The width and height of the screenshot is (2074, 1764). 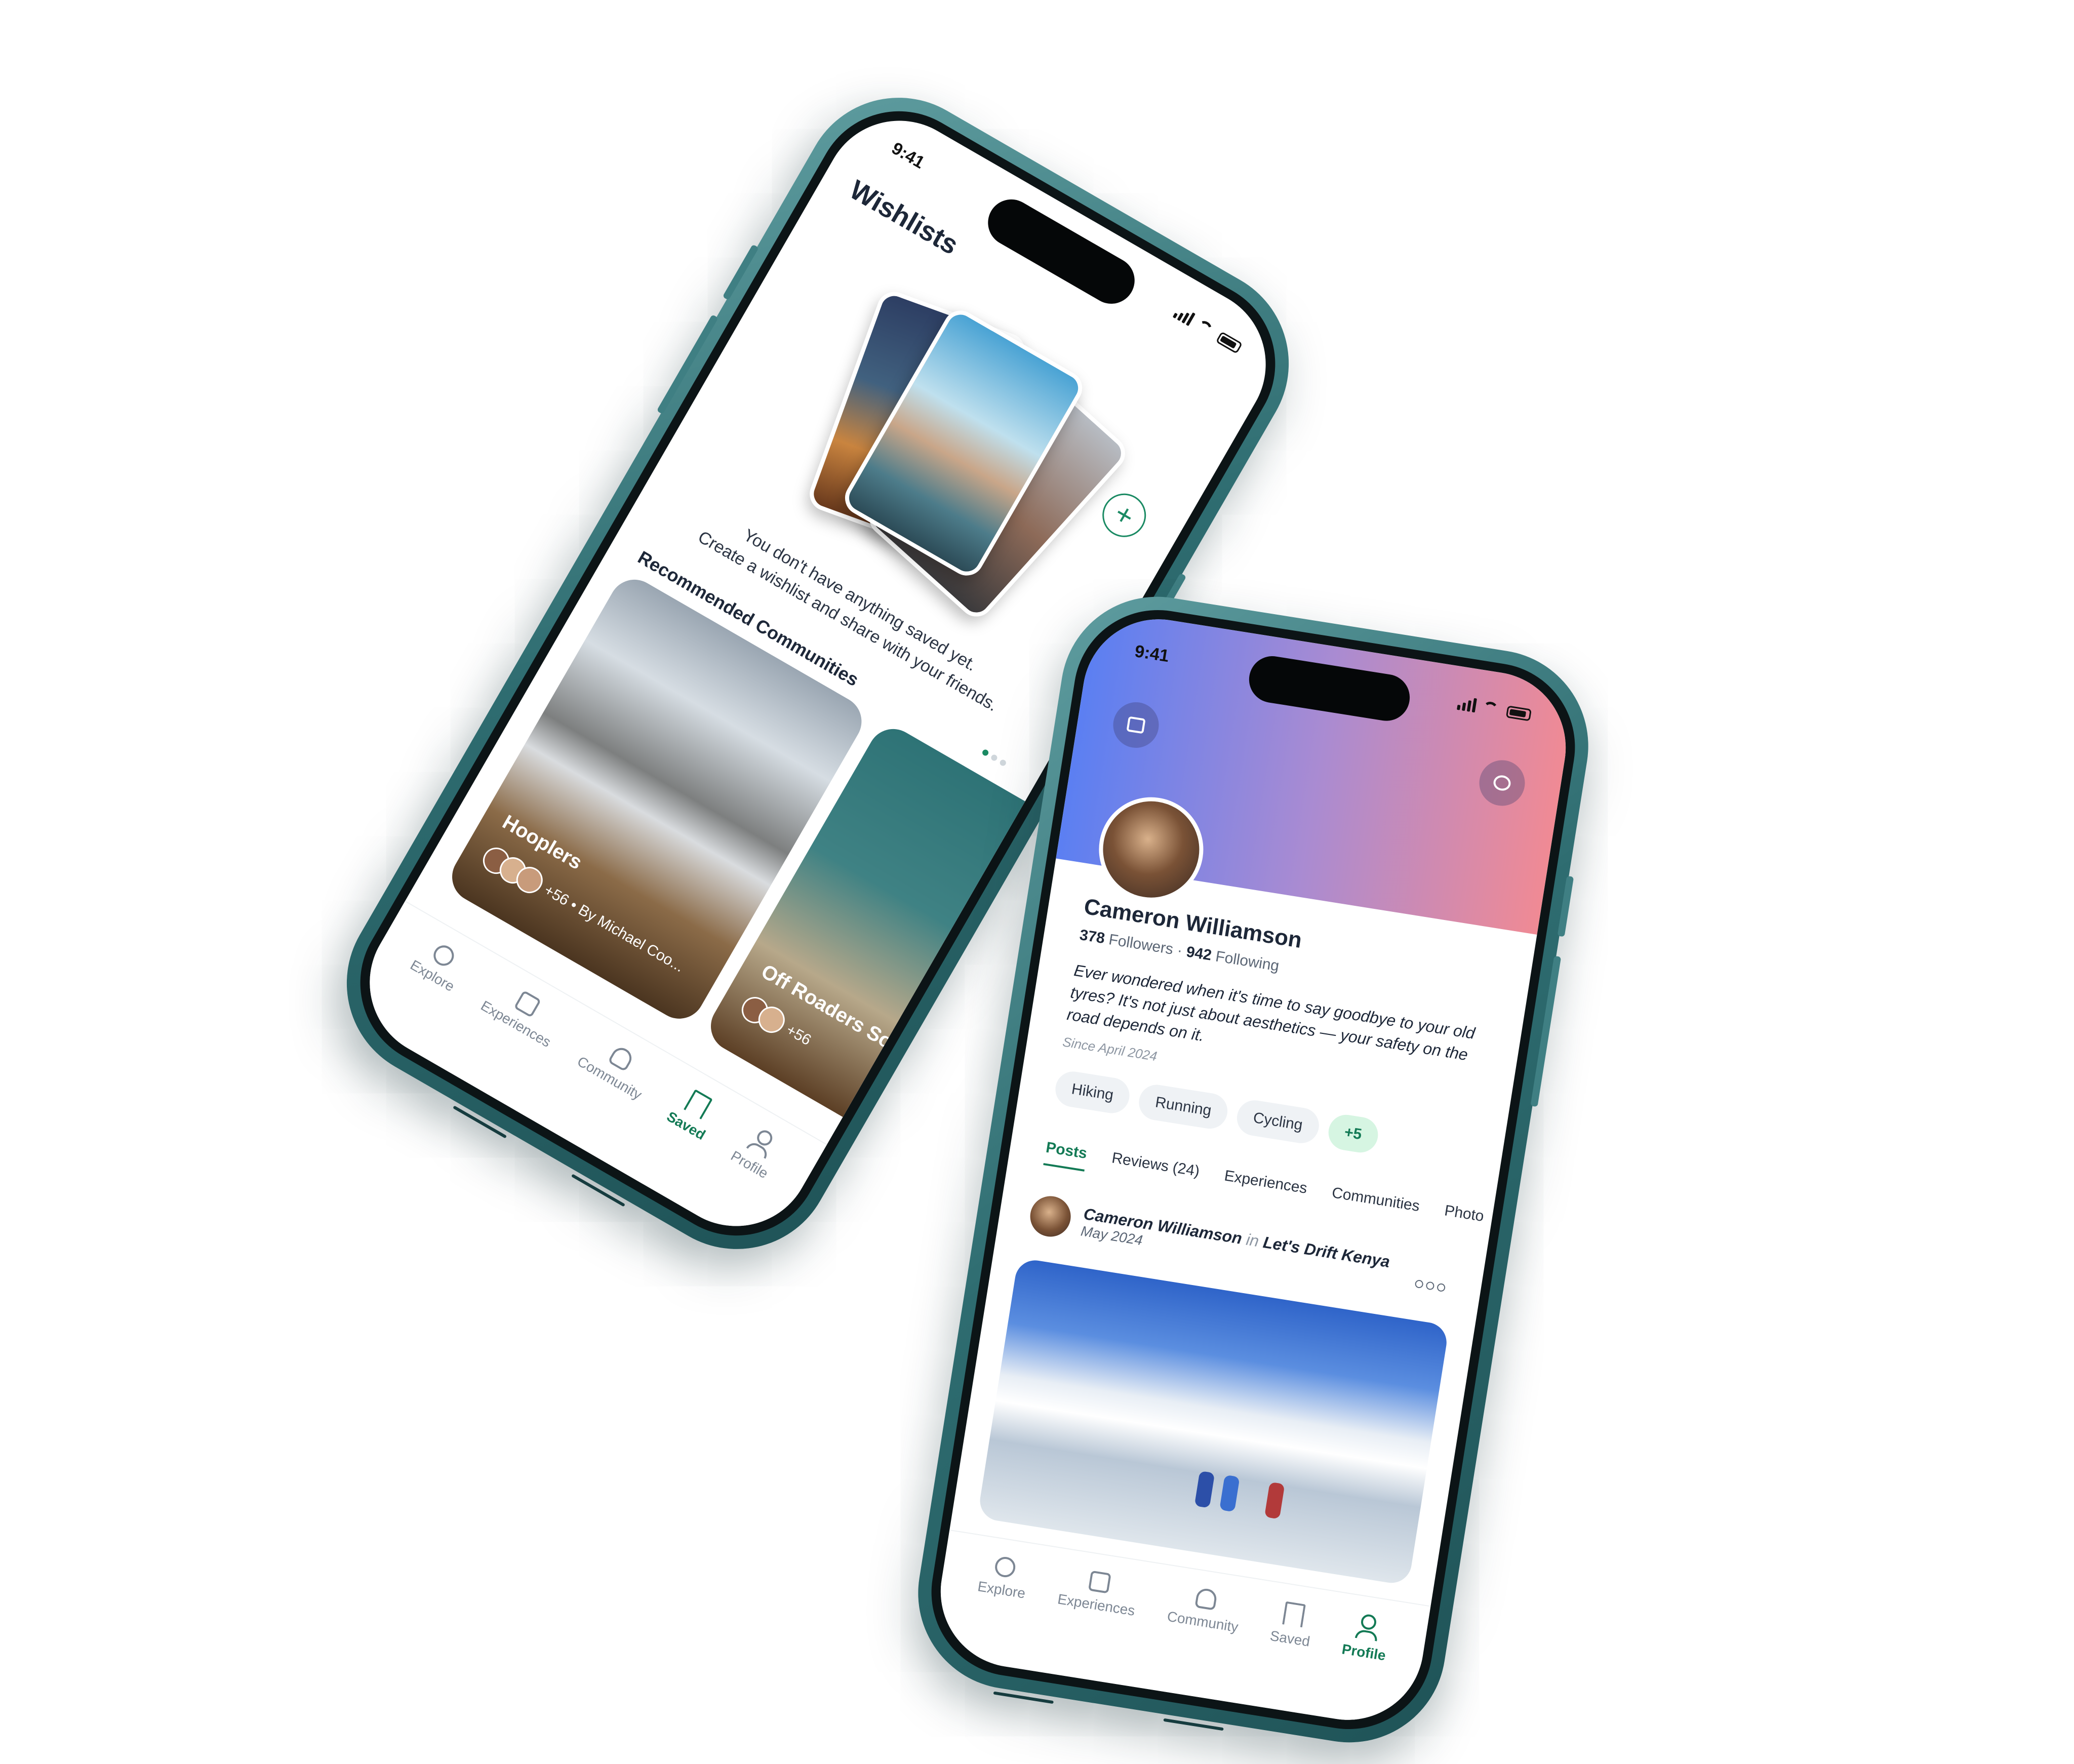 I want to click on tab-label: Community, so click(x=1203, y=1622).